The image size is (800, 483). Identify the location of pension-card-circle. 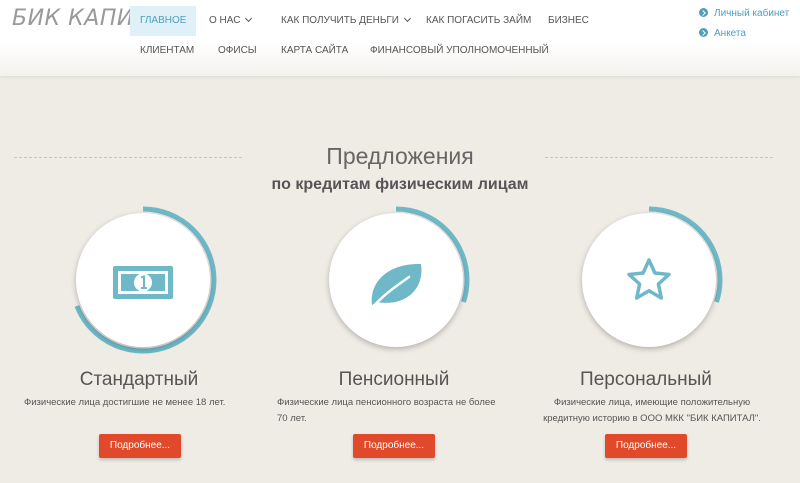
(396, 280).